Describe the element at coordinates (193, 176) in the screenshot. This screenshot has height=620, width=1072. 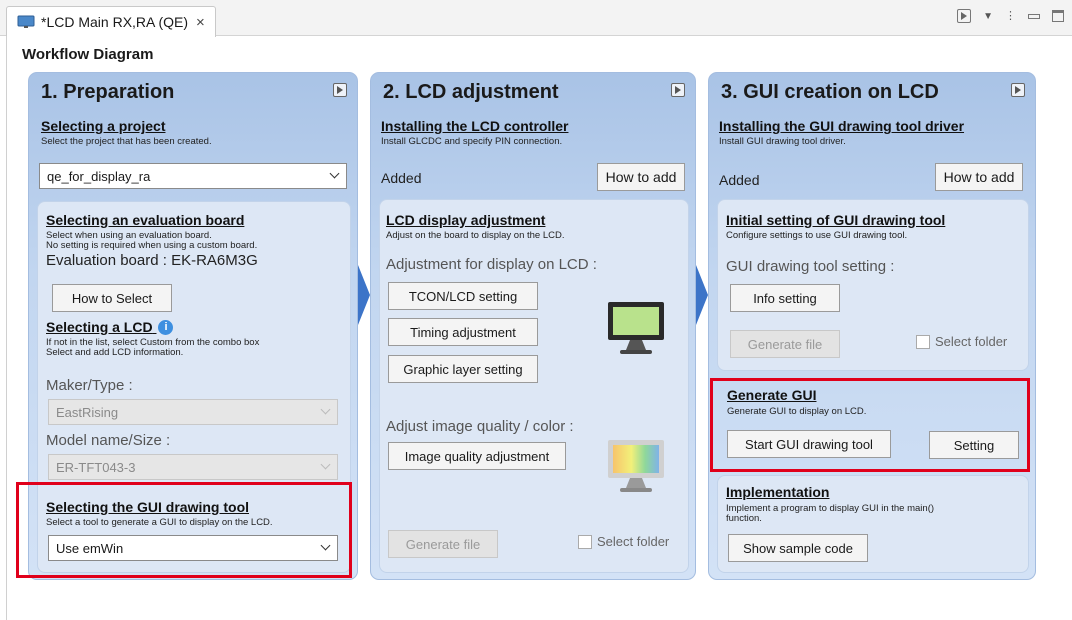
I see `project-select: qe_for_display_ra` at that location.